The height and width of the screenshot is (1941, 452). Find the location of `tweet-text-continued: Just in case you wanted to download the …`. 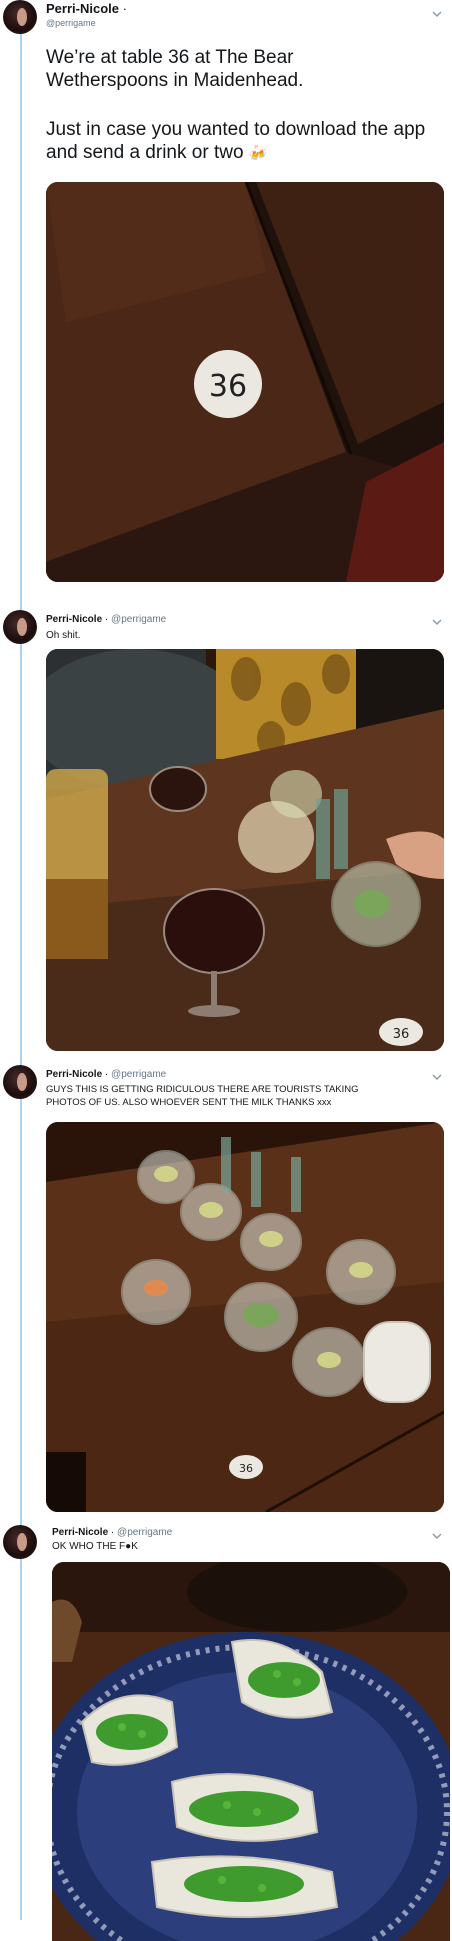

tweet-text-continued: Just in case you wanted to download the … is located at coordinates (236, 141).